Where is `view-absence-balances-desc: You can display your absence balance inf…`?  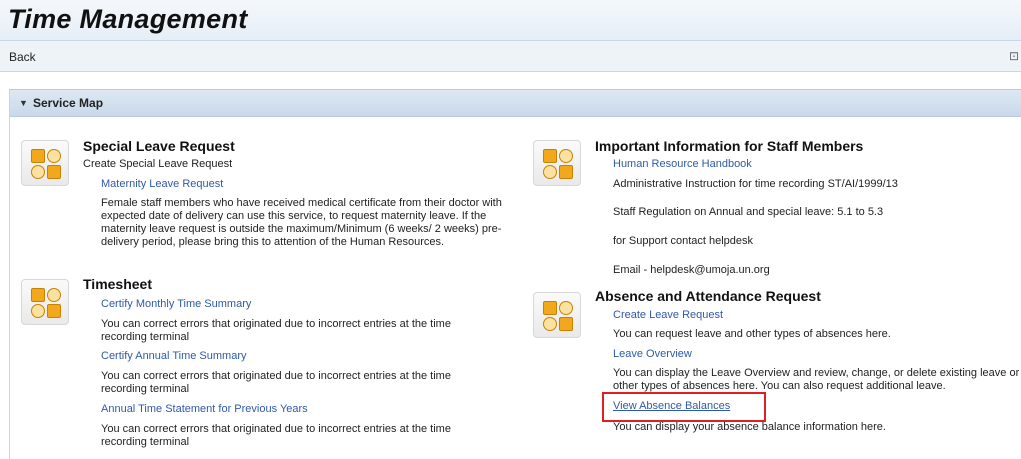
view-absence-balances-desc: You can display your absence balance inf… is located at coordinates (749, 427).